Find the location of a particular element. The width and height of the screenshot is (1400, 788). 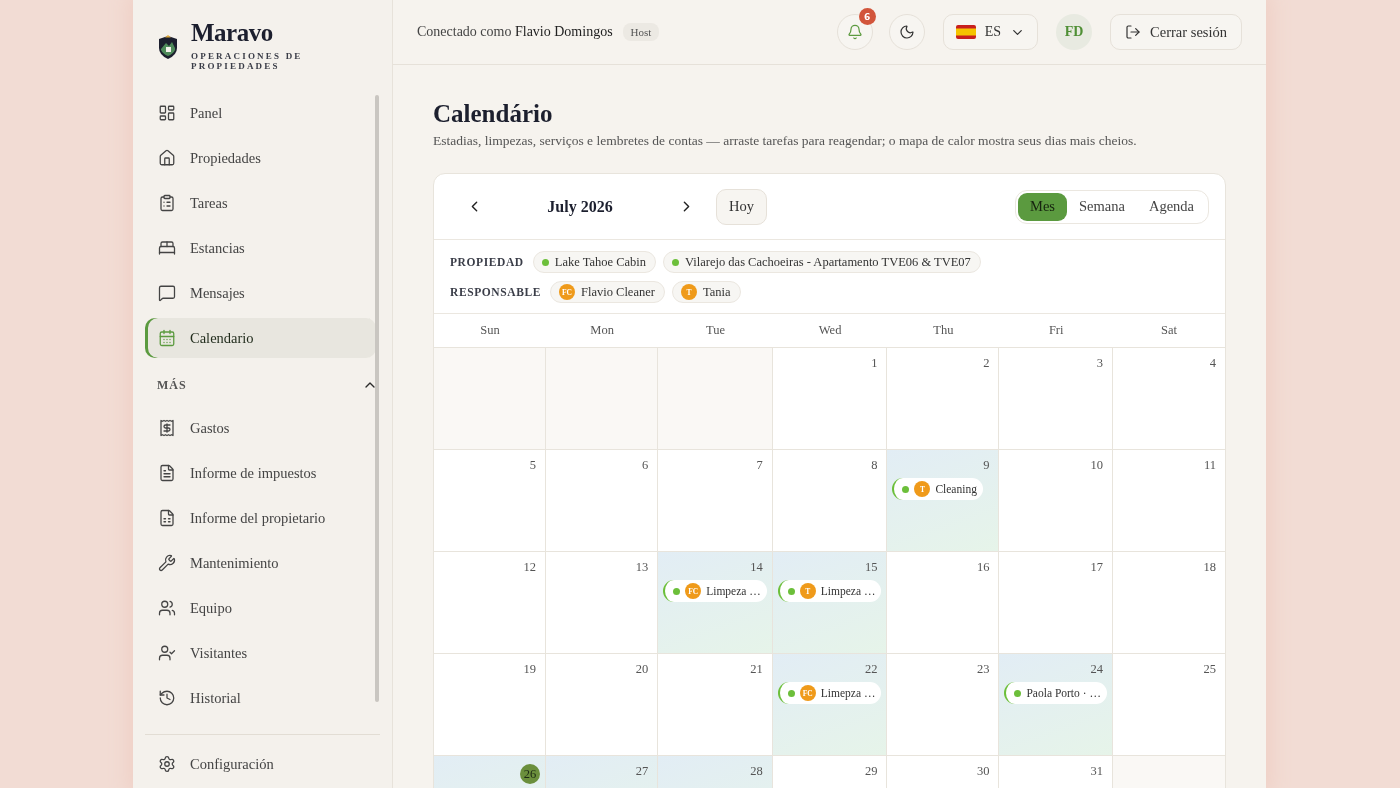

day-number: 25 is located at coordinates (1210, 669).